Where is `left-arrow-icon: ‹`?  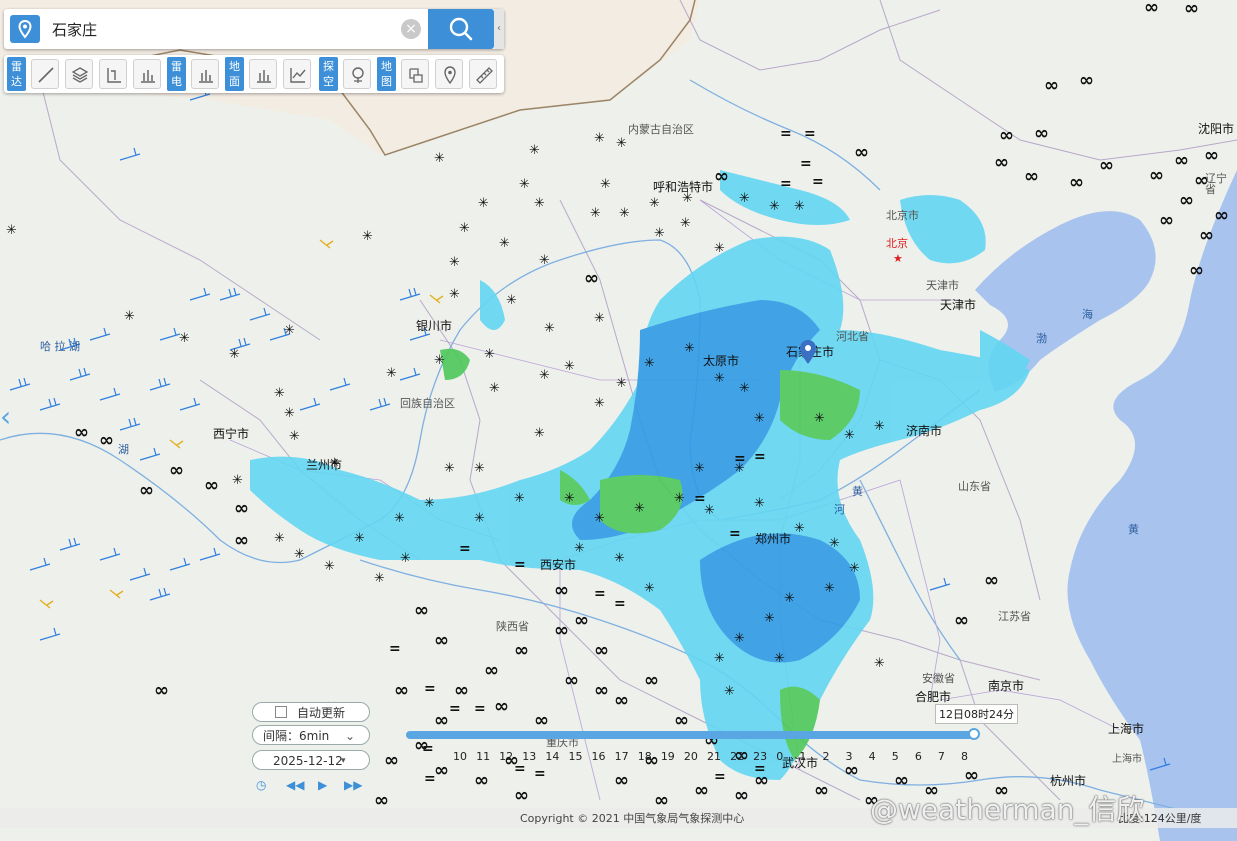
left-arrow-icon: ‹ is located at coordinates (9, 417).